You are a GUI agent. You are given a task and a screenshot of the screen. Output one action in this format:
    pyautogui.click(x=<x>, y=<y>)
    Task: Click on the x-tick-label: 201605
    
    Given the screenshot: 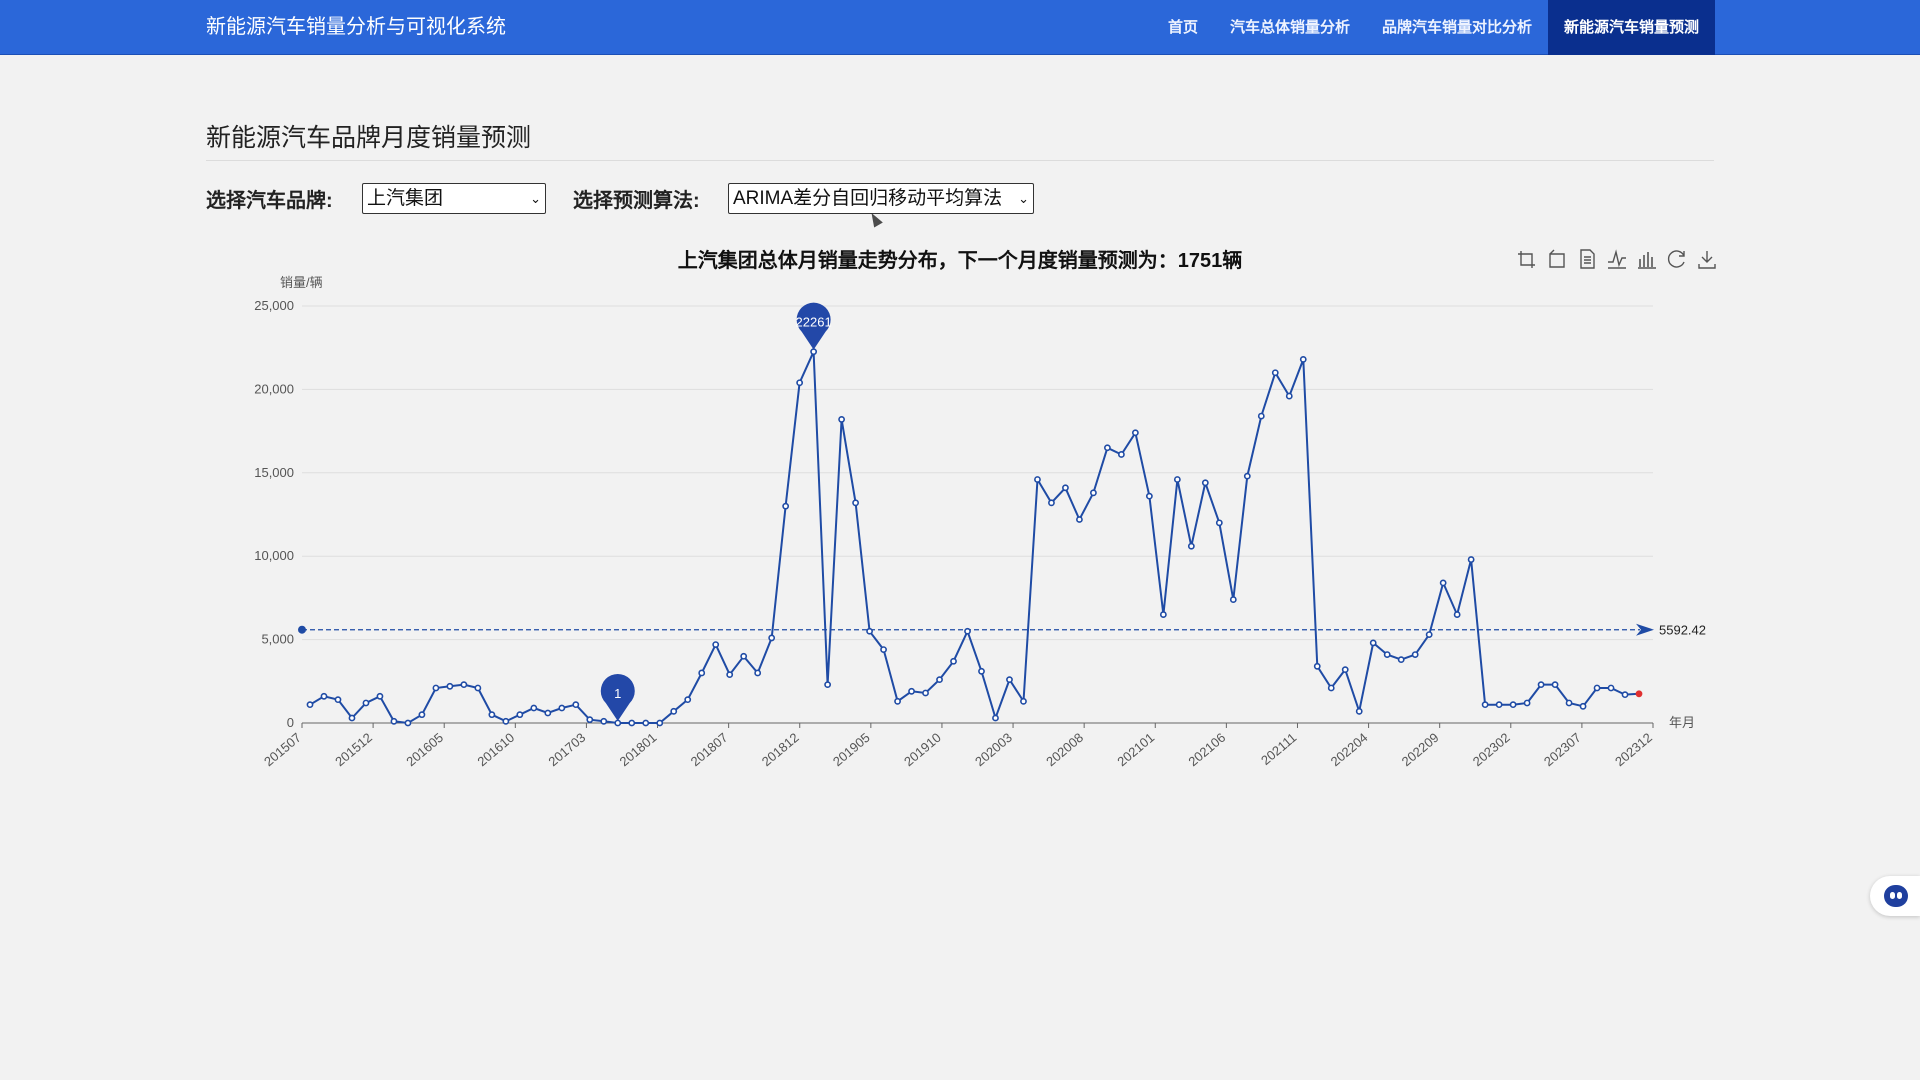 What is the action you would take?
    pyautogui.click(x=424, y=749)
    